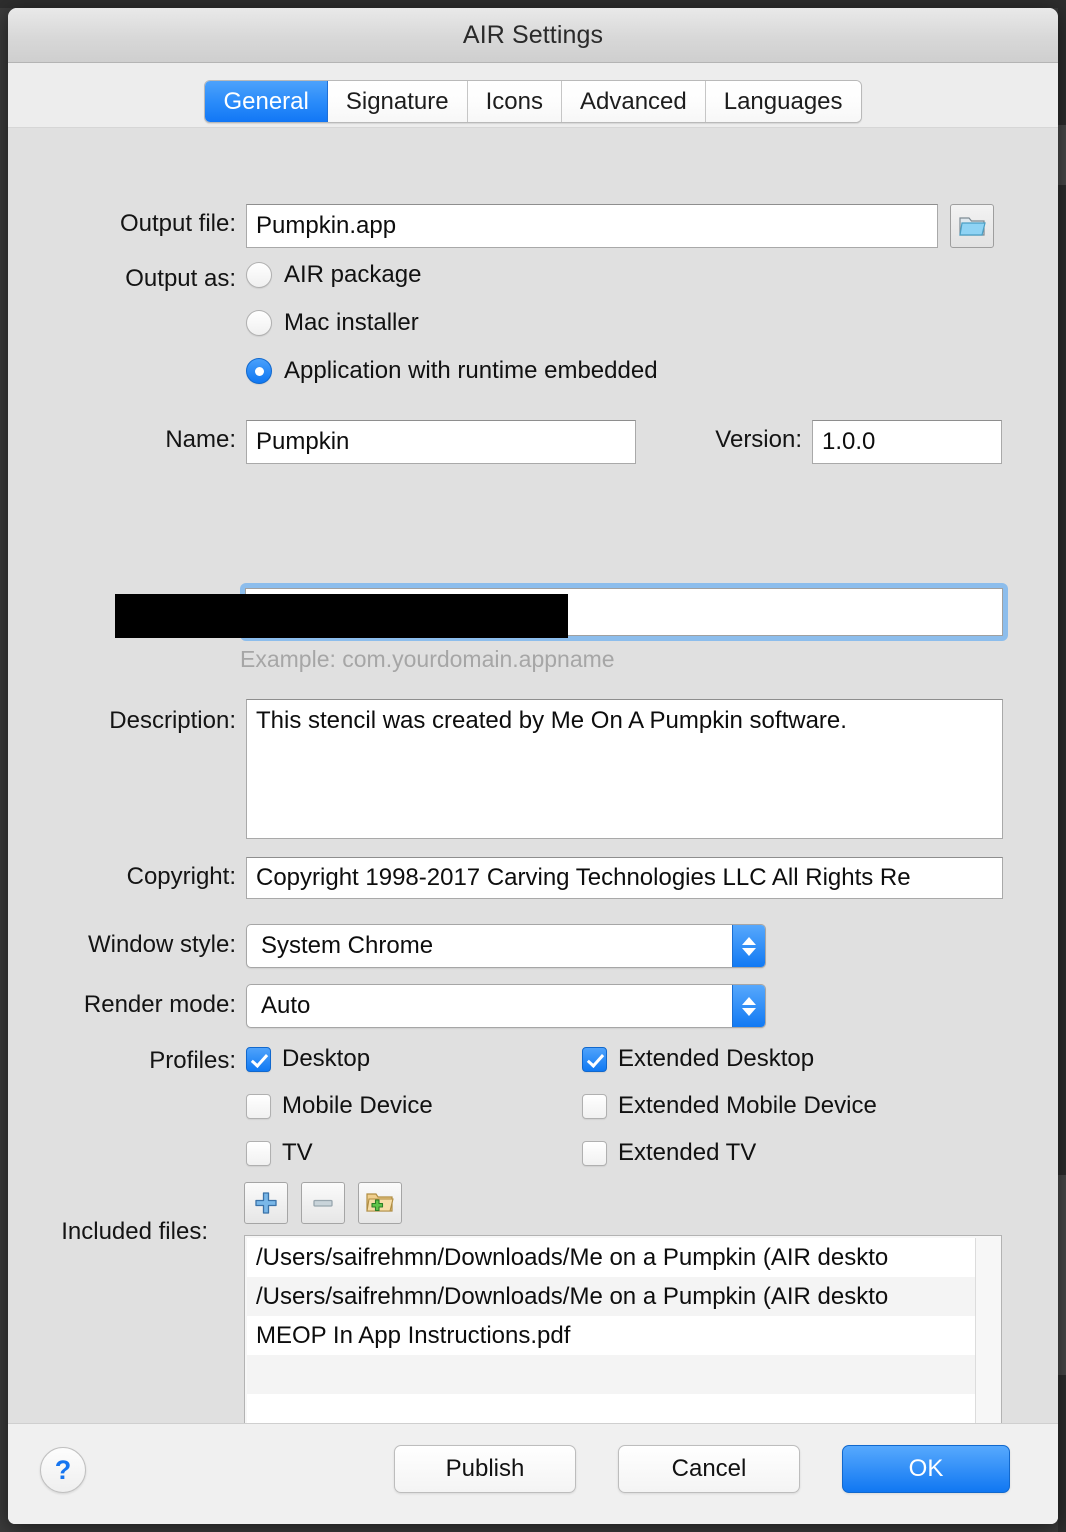 The height and width of the screenshot is (1532, 1066). Describe the element at coordinates (747, 1105) in the screenshot. I see `checkbox-extended-mobile-device-label: Extended Mobile Device` at that location.